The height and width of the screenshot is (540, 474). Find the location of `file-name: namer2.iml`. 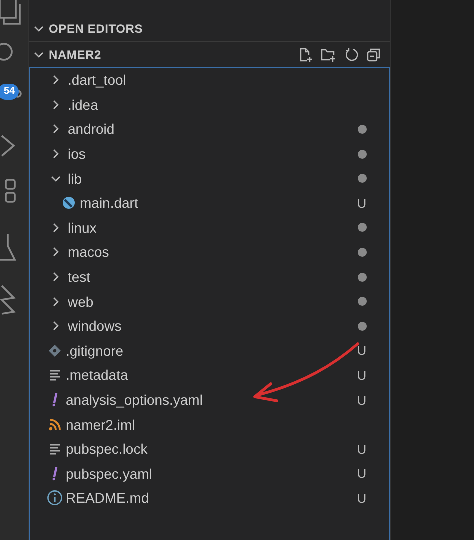

file-name: namer2.iml is located at coordinates (207, 424).